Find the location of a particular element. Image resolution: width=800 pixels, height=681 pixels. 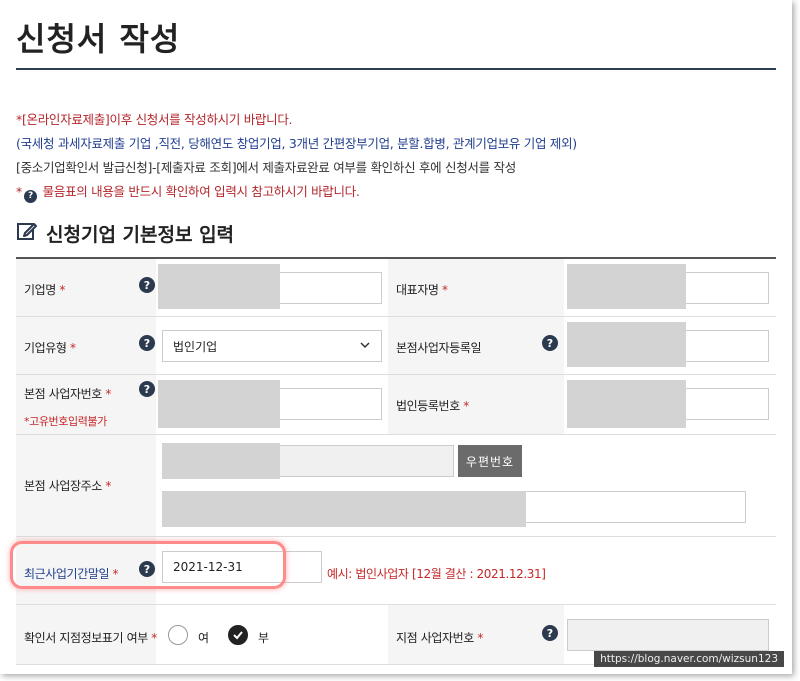

no-unique-number-warning: *고유번호입력불가 is located at coordinates (65, 421).